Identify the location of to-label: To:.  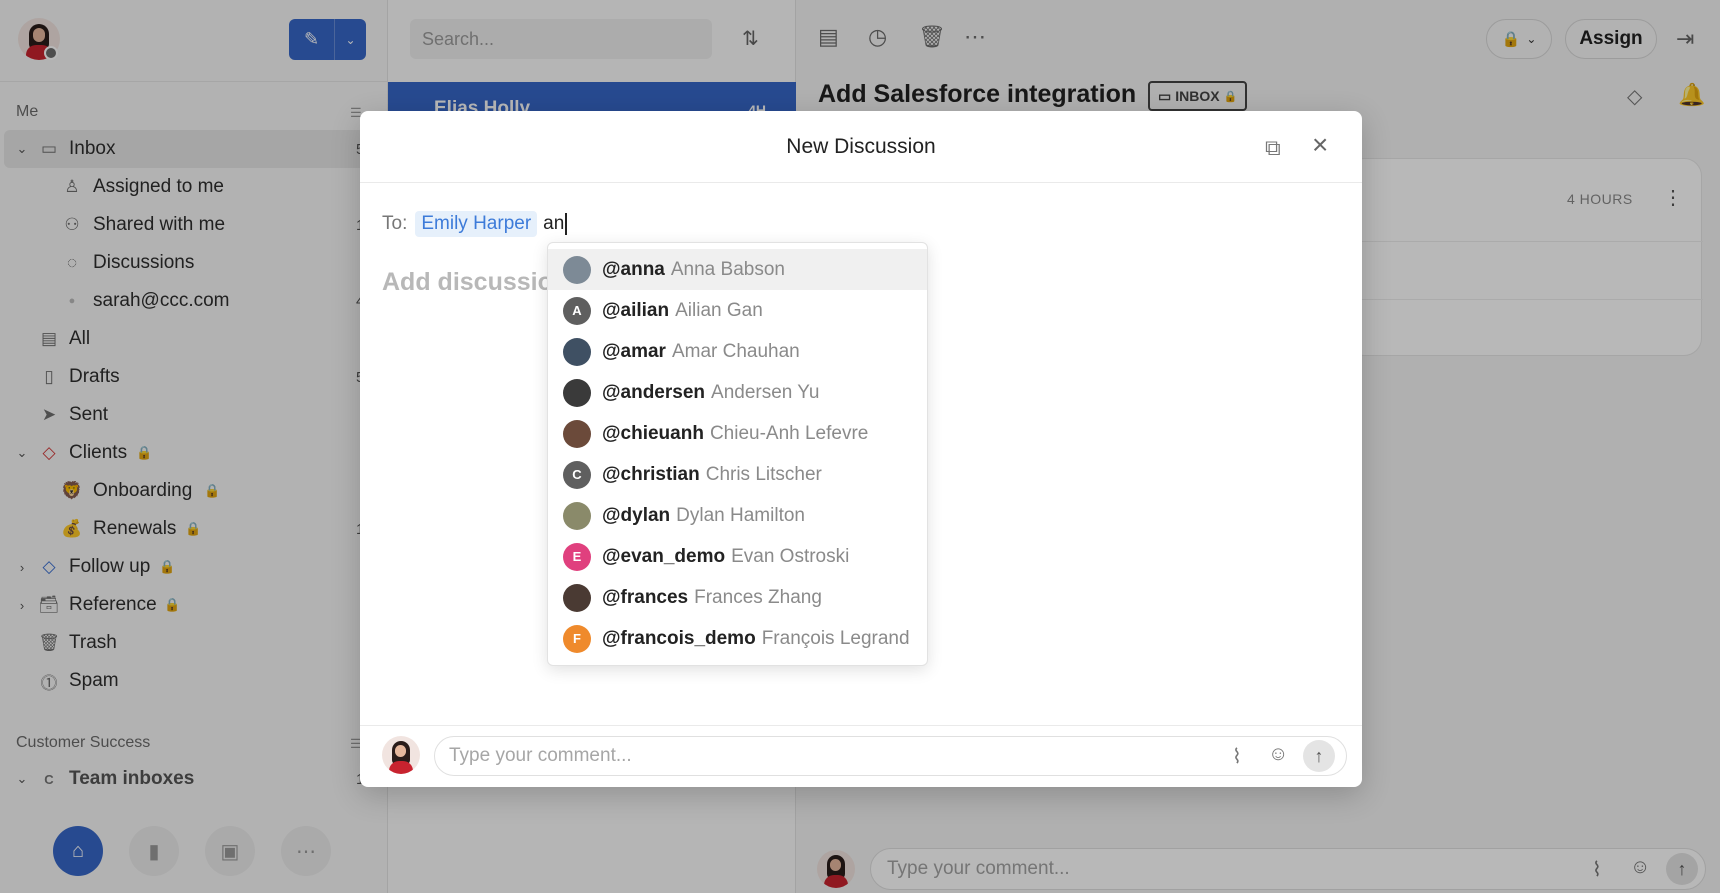
(395, 223).